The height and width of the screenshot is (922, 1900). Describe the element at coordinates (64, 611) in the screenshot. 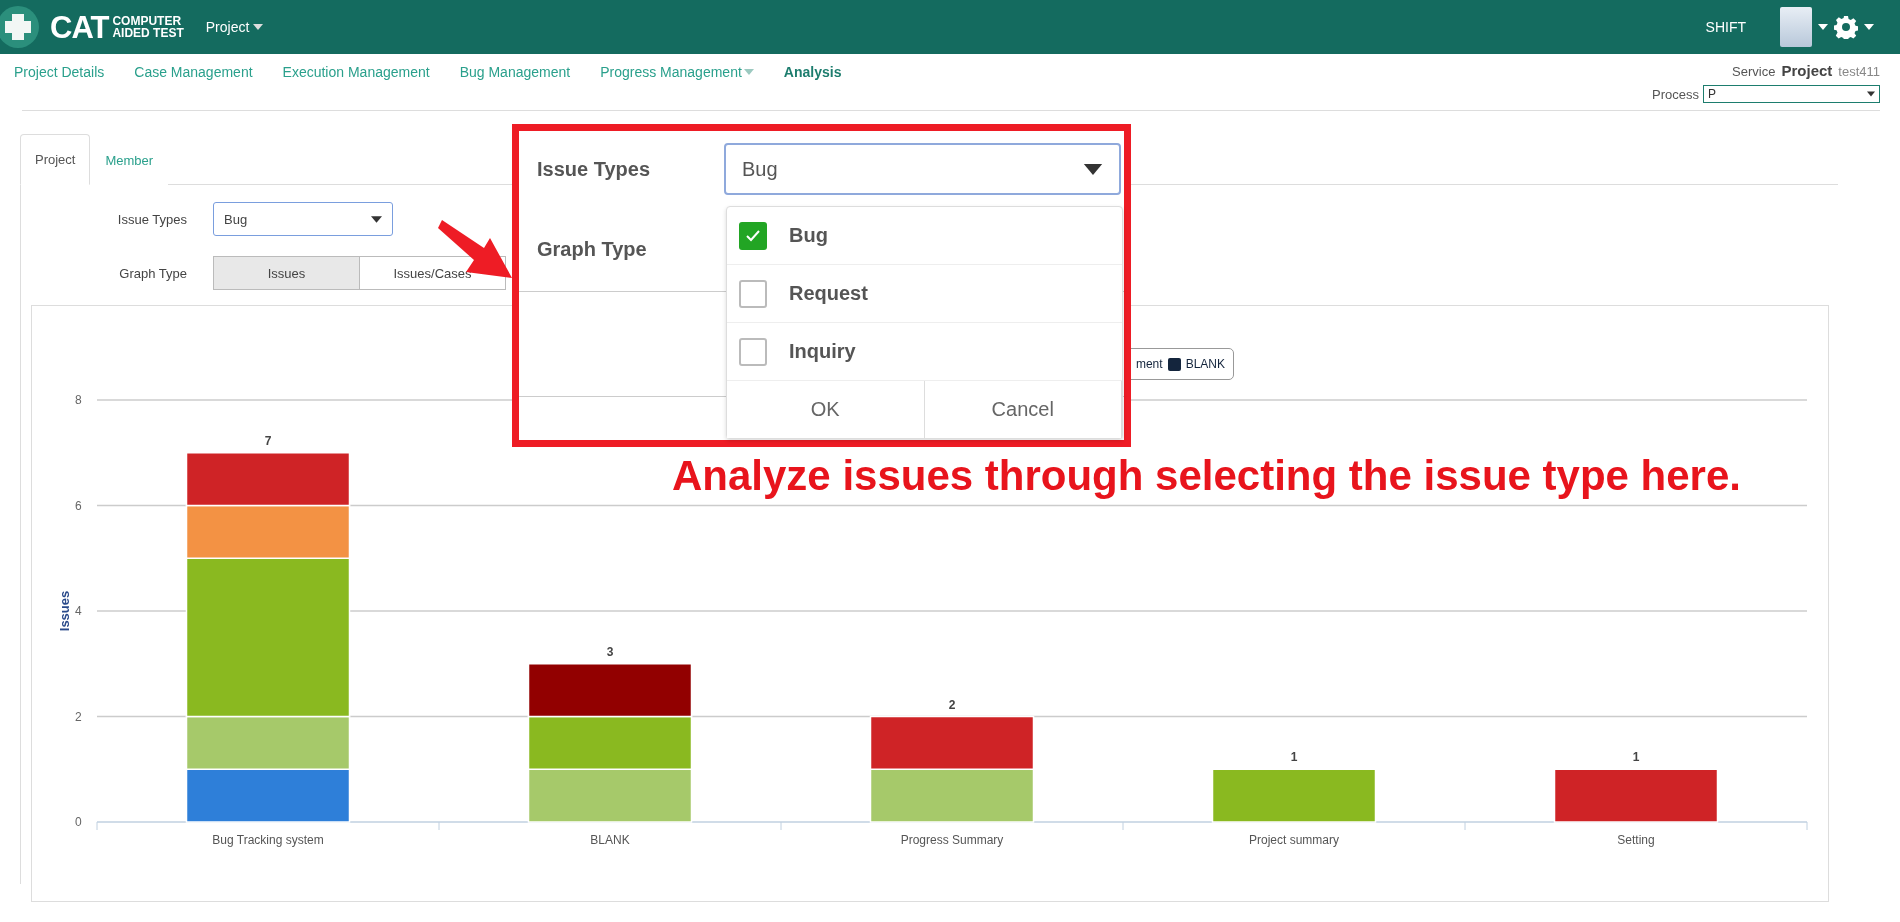

I see `y-axis-title: Issues` at that location.